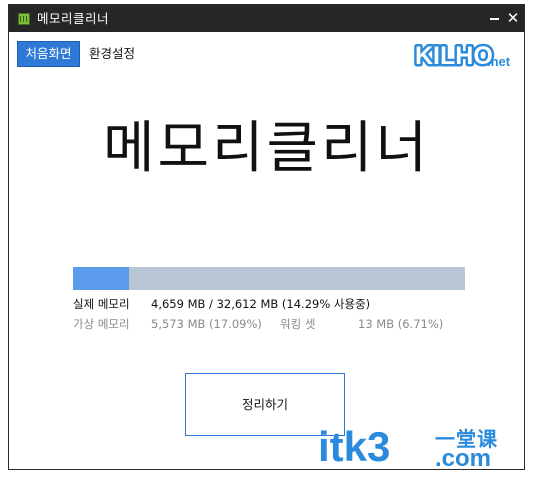  Describe the element at coordinates (418, 450) in the screenshot. I see `site-watermark: itk3 一堂课 .com` at that location.